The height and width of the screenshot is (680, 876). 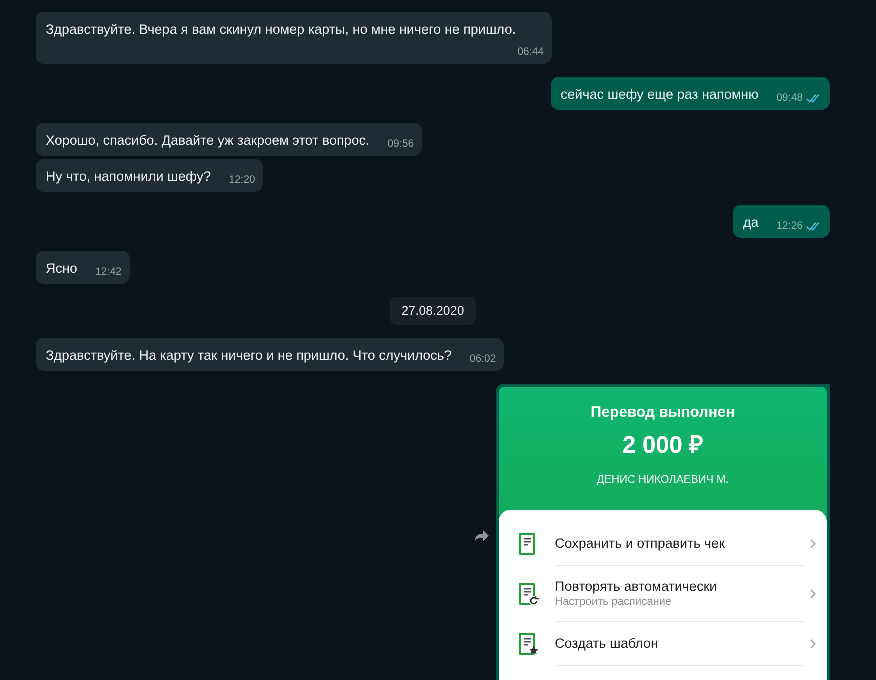 I want to click on message-text: Здравствуйте. Вчера я вам скинул номер карты, но мне ничего не пришло., so click(x=281, y=30).